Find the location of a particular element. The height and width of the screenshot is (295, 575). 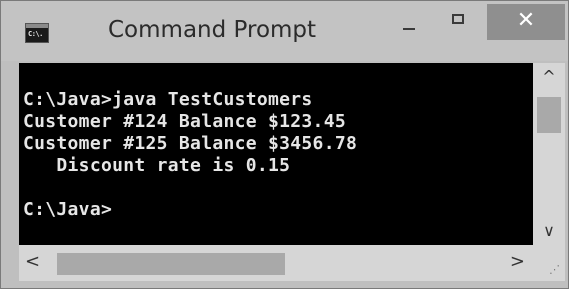

icon-label: C:\. is located at coordinates (35, 34).